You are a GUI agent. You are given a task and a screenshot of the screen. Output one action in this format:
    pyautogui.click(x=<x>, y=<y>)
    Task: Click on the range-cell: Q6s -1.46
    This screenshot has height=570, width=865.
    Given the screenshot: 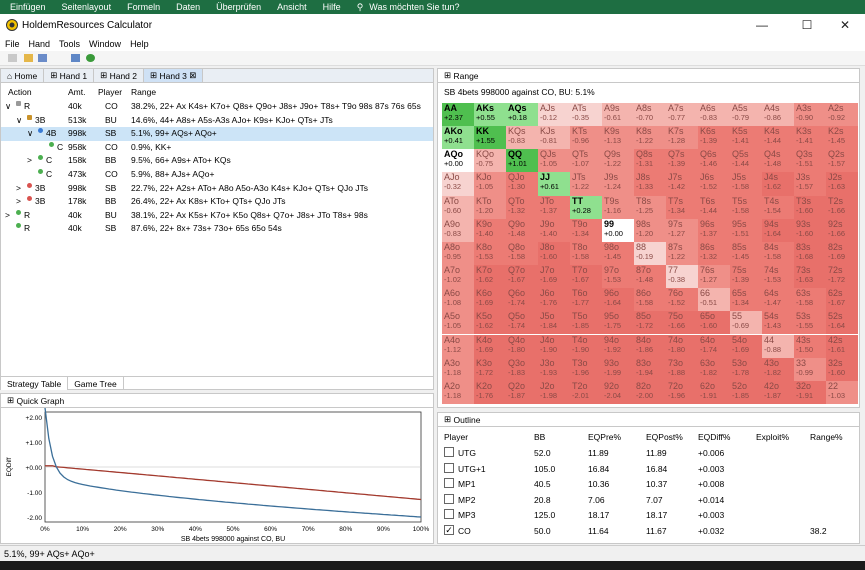 What is the action you would take?
    pyautogui.click(x=714, y=161)
    